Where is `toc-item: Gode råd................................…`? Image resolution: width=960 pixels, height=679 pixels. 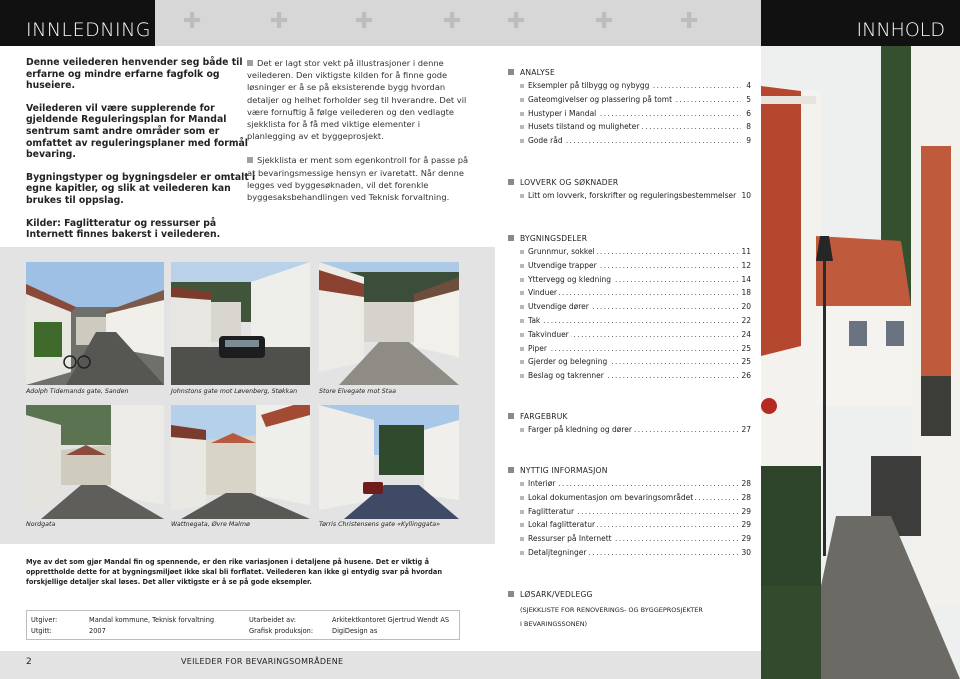 toc-item: Gode råd................................… is located at coordinates (629, 143).